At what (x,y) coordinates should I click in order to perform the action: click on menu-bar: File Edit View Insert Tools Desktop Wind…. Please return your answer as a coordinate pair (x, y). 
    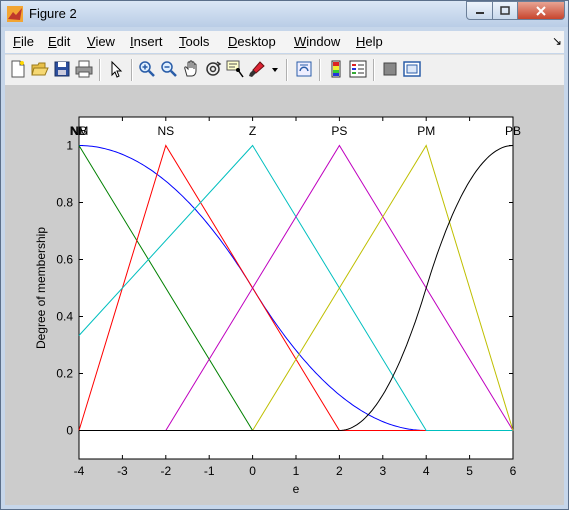
    Looking at the image, I should click on (284, 42).